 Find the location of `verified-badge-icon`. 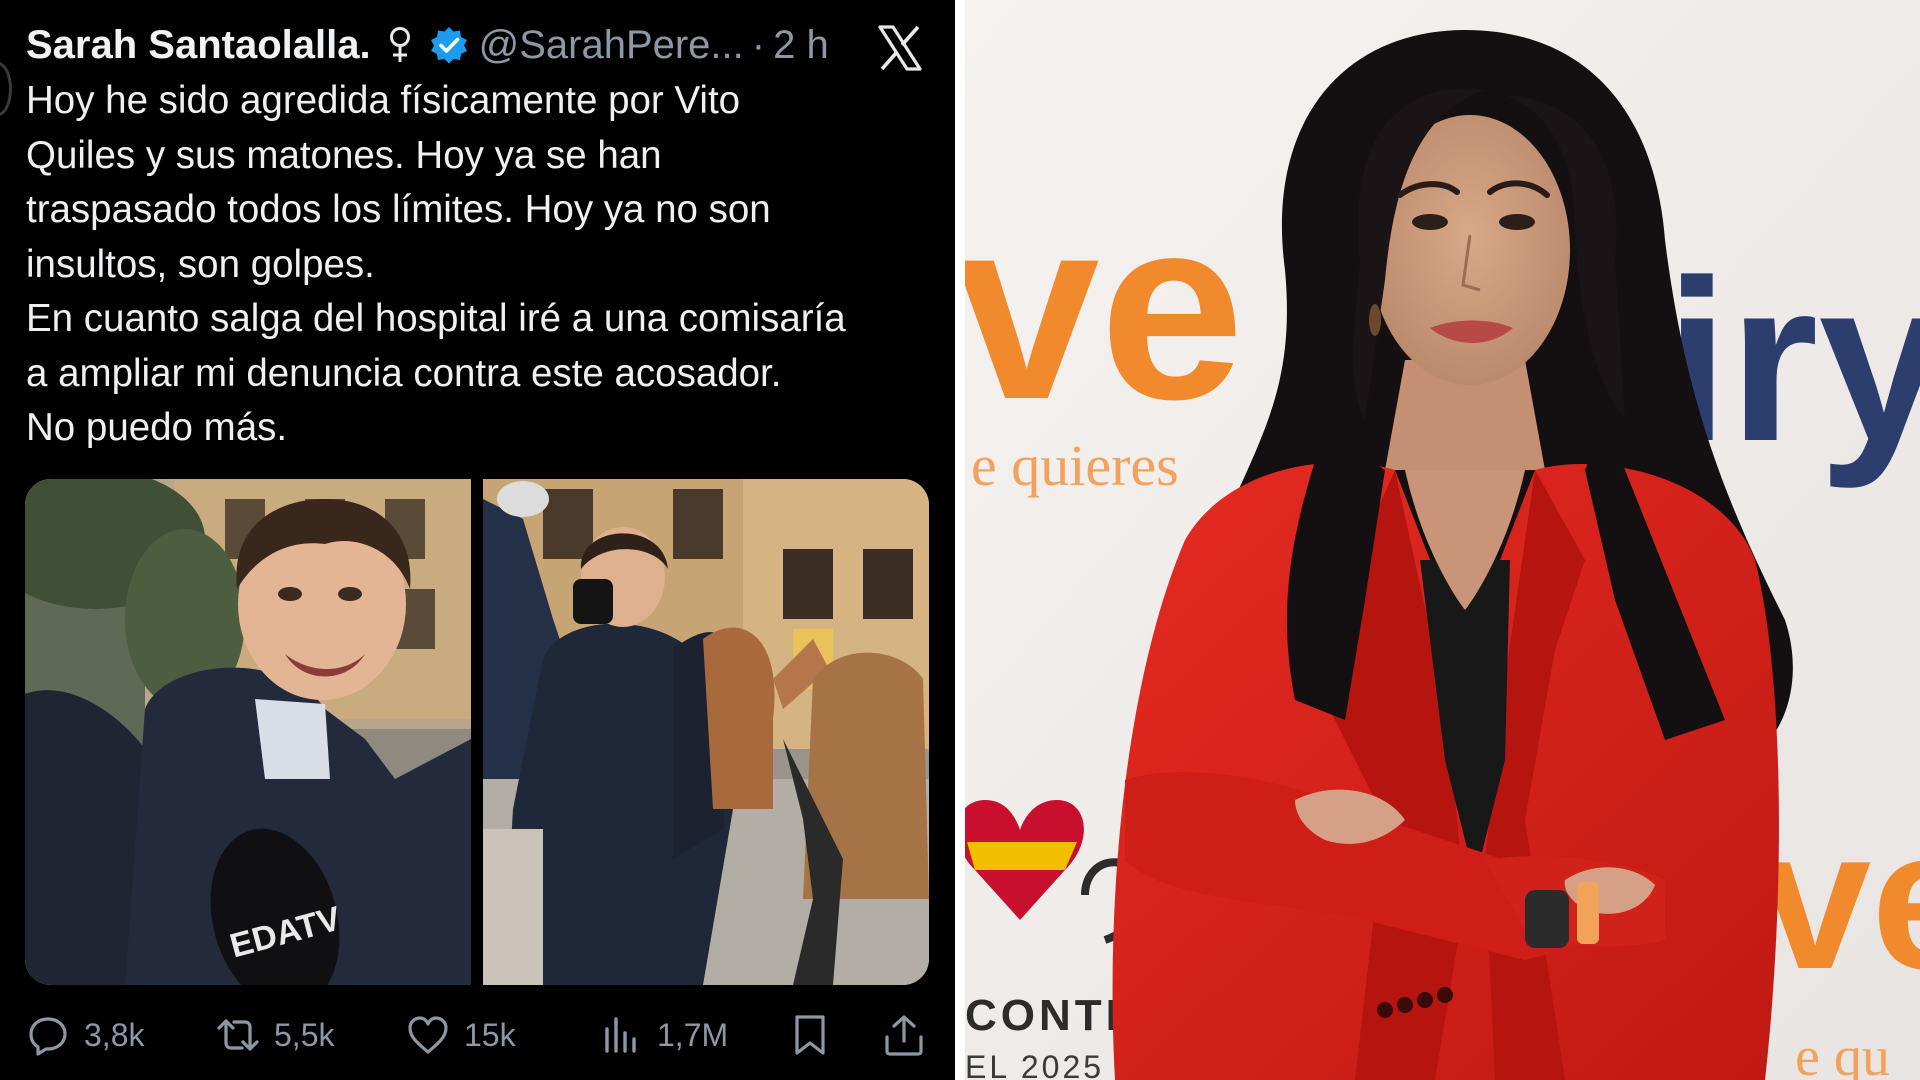

verified-badge-icon is located at coordinates (449, 45).